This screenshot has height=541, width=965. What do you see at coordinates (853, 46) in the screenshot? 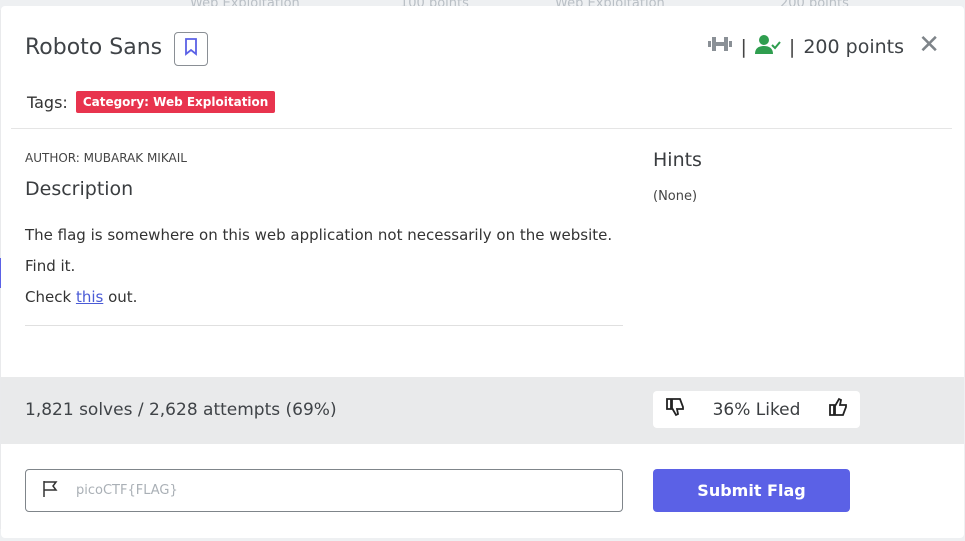
I see `points-label: 200 points` at bounding box center [853, 46].